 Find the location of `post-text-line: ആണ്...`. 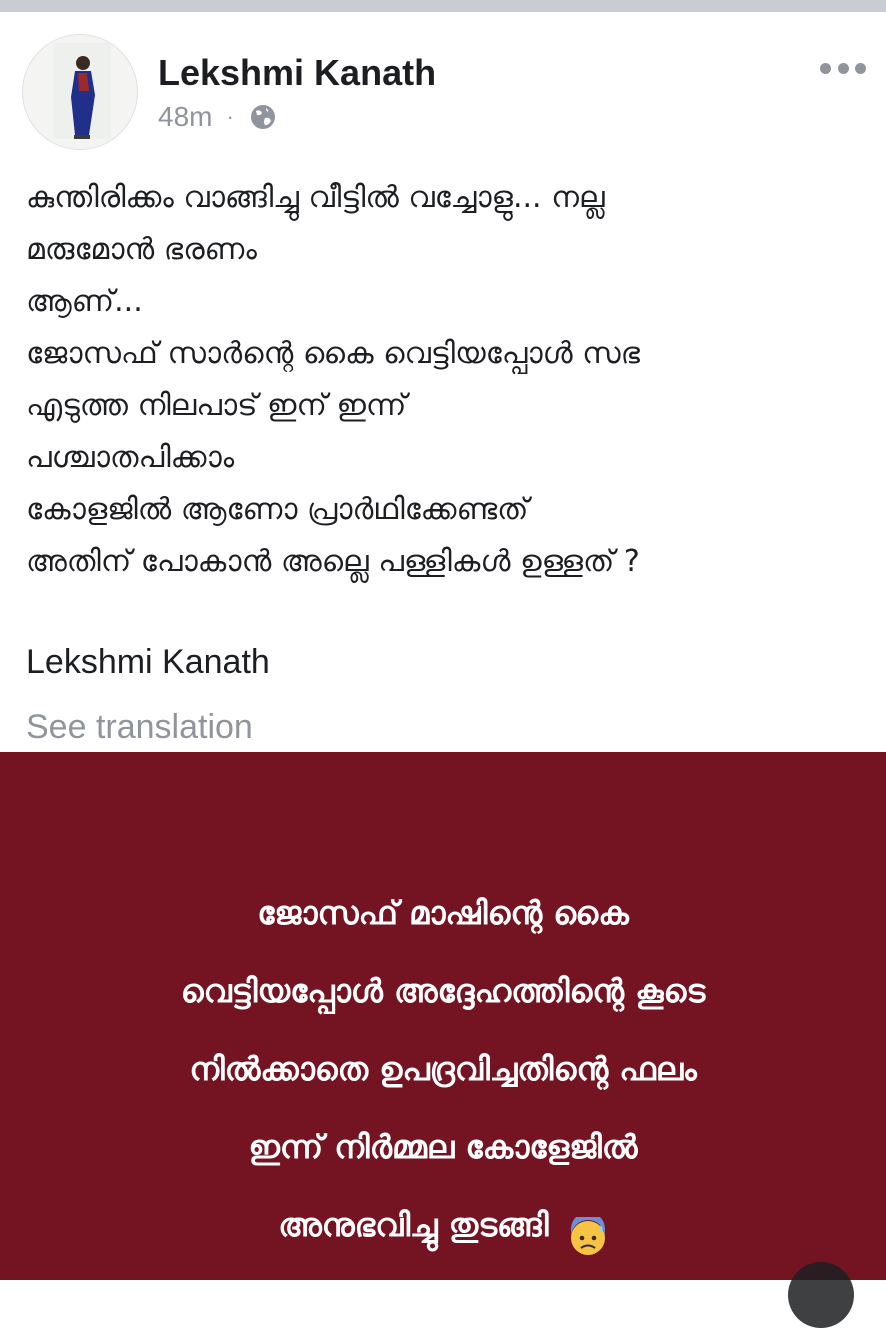

post-text-line: ആണ്... is located at coordinates (84, 301).